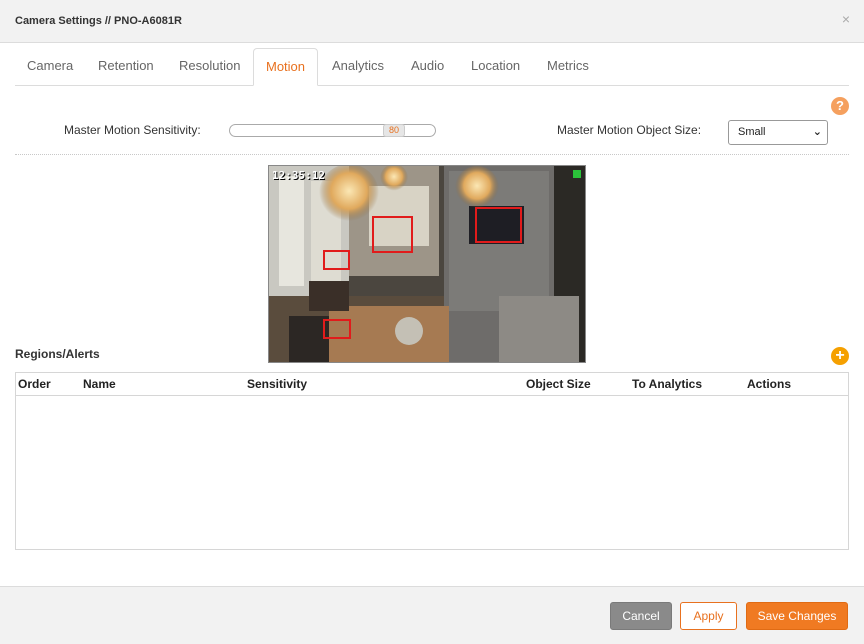  I want to click on tab-retention: Retention, so click(126, 67).